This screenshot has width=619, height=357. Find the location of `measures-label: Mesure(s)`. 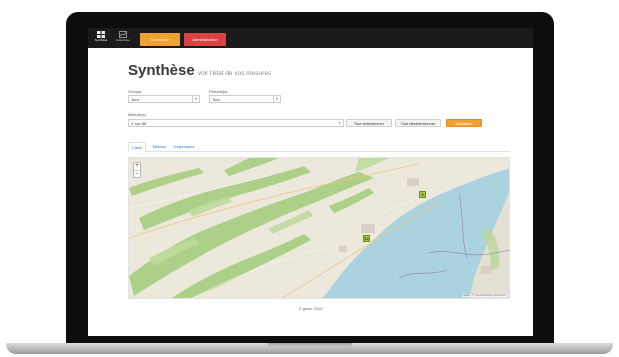

measures-label: Mesure(s) is located at coordinates (137, 114).